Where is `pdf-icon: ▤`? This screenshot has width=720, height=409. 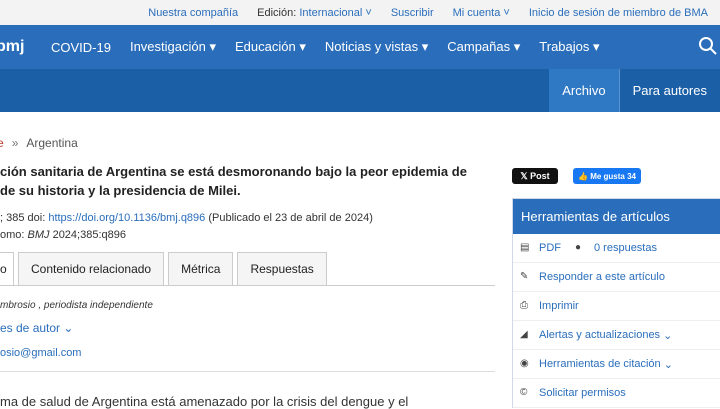 pdf-icon: ▤ is located at coordinates (525, 247).